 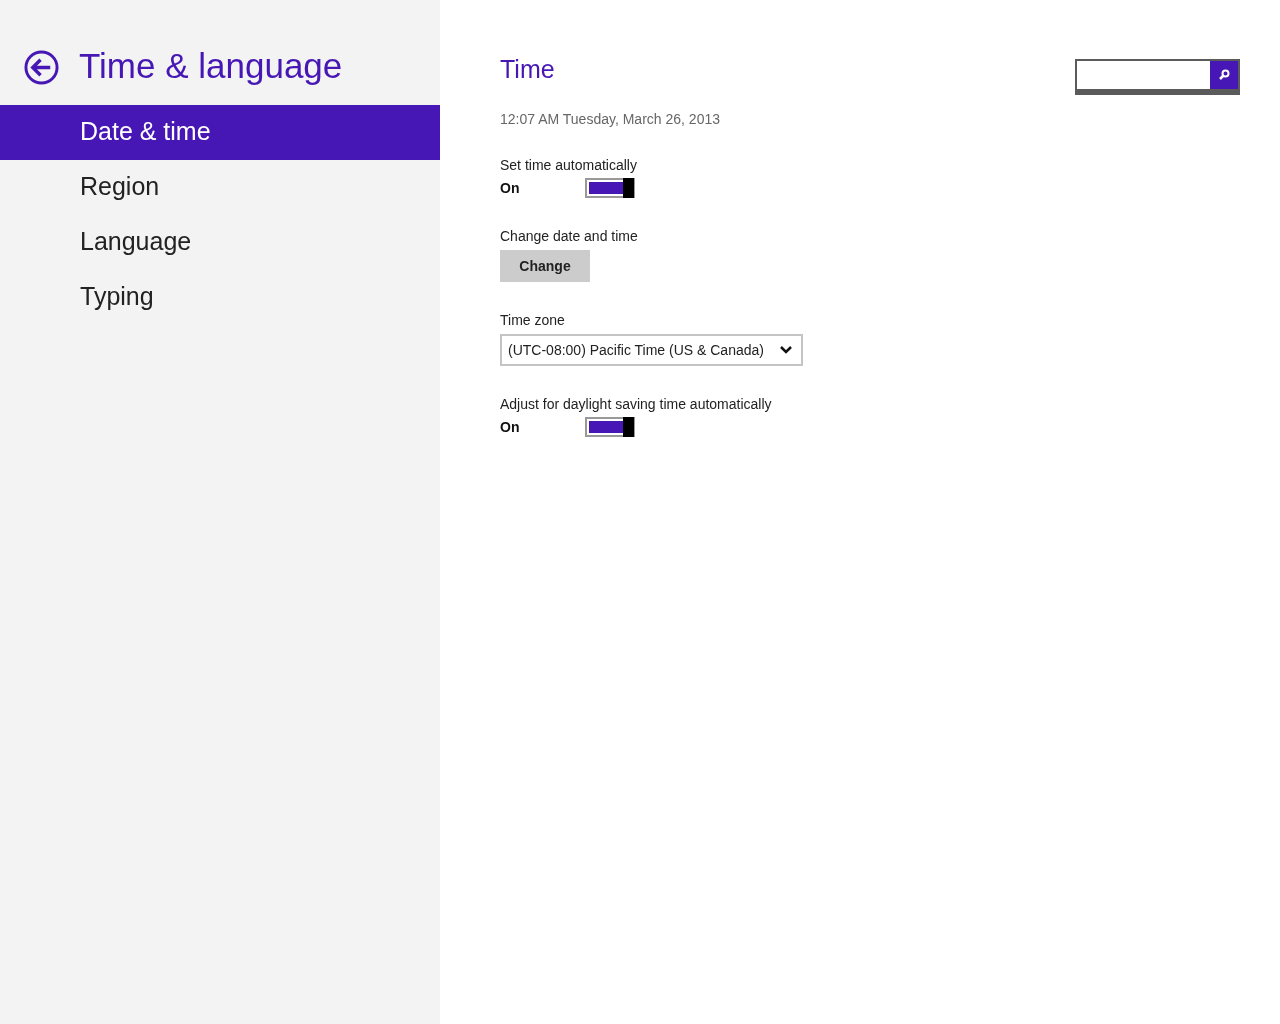 I want to click on section-heading: Time, so click(x=527, y=69).